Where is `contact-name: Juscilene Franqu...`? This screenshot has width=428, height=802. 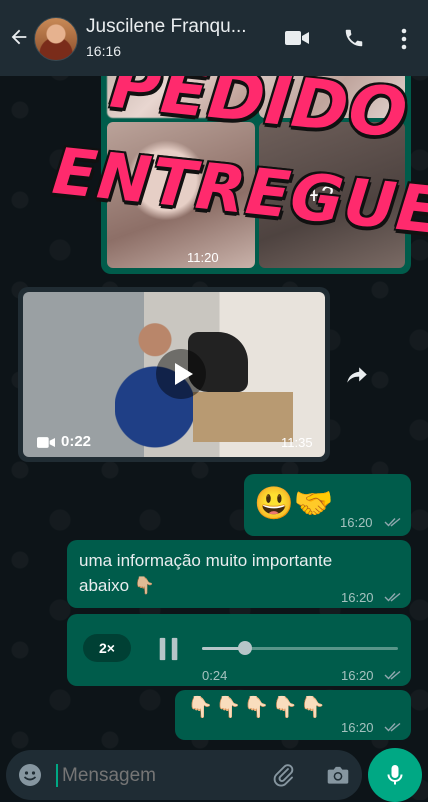
contact-name: Juscilene Franqu... is located at coordinates (181, 27).